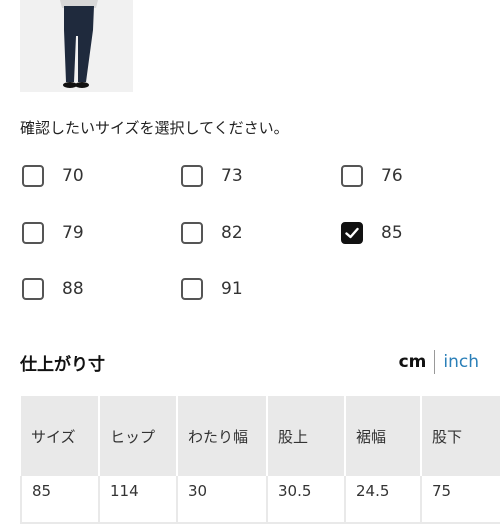  I want to click on size-option-88: 88, so click(53, 289).